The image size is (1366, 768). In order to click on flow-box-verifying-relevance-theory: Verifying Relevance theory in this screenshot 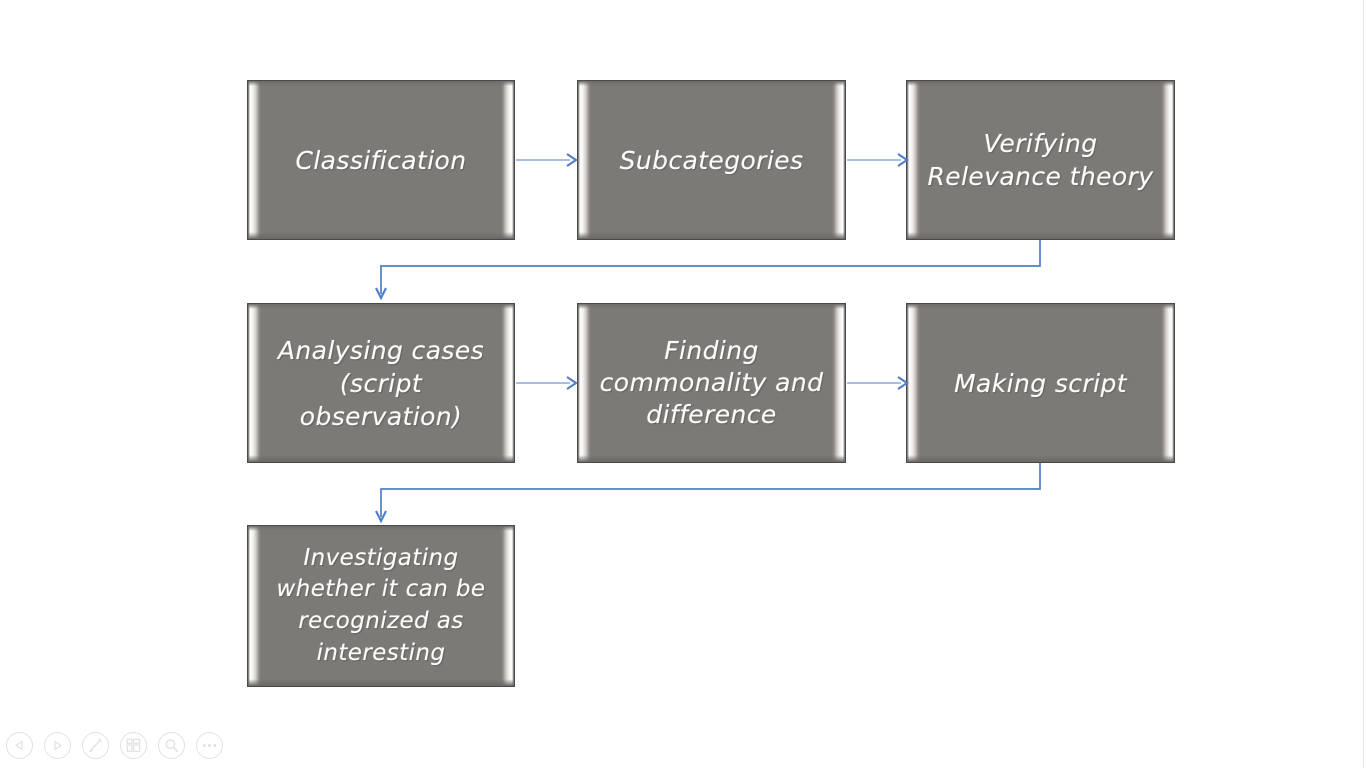, I will do `click(1040, 160)`.